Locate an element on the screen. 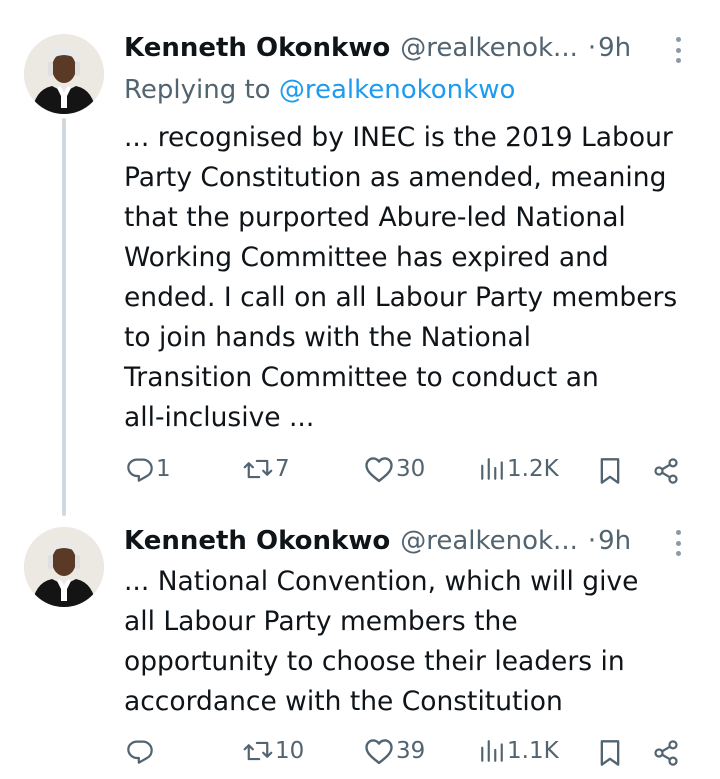 The height and width of the screenshot is (779, 720). views-count: 1.1K is located at coordinates (533, 751).